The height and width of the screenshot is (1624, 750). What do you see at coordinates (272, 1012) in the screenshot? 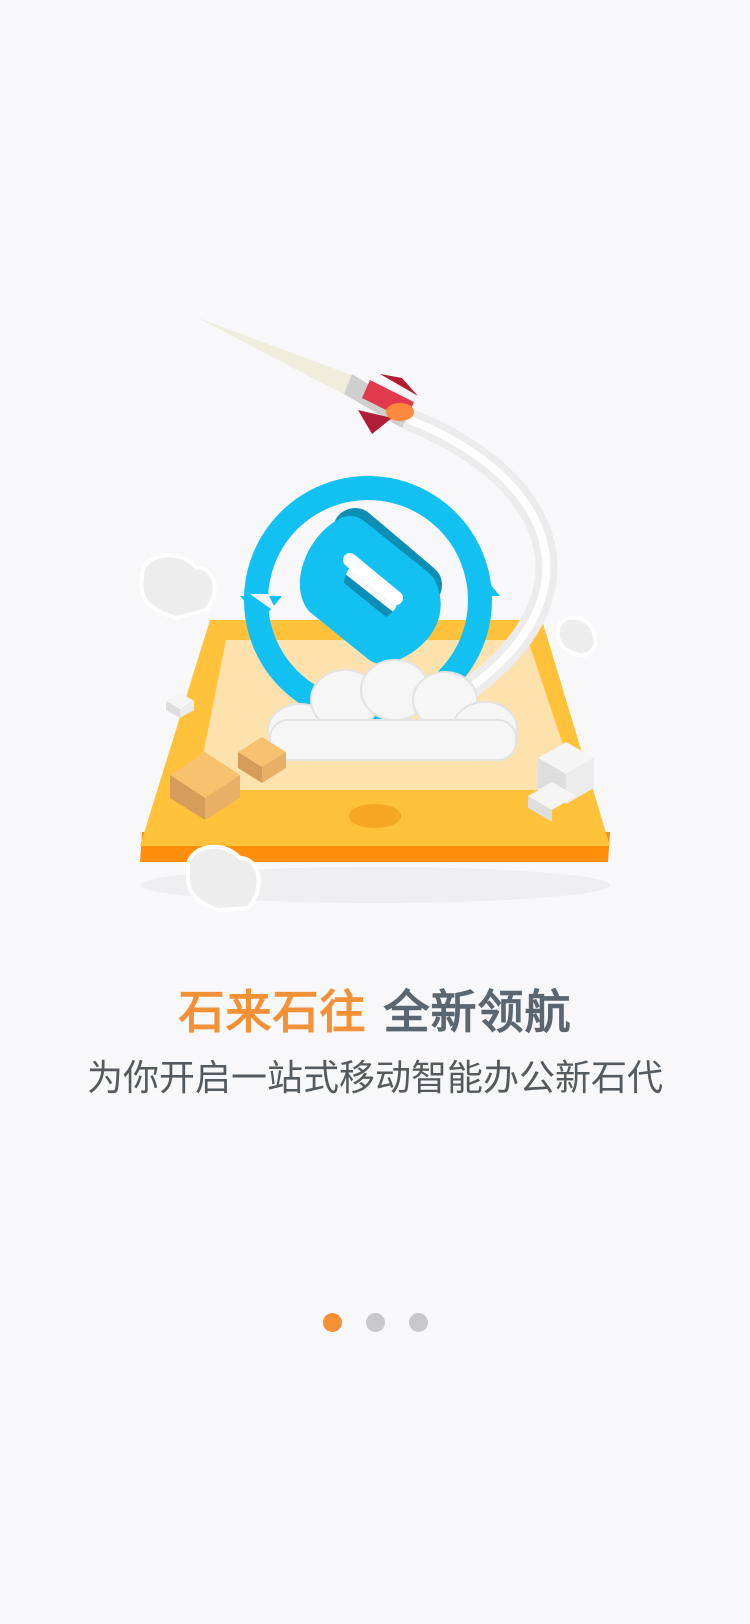
I see `headline-accent: 石来石往` at bounding box center [272, 1012].